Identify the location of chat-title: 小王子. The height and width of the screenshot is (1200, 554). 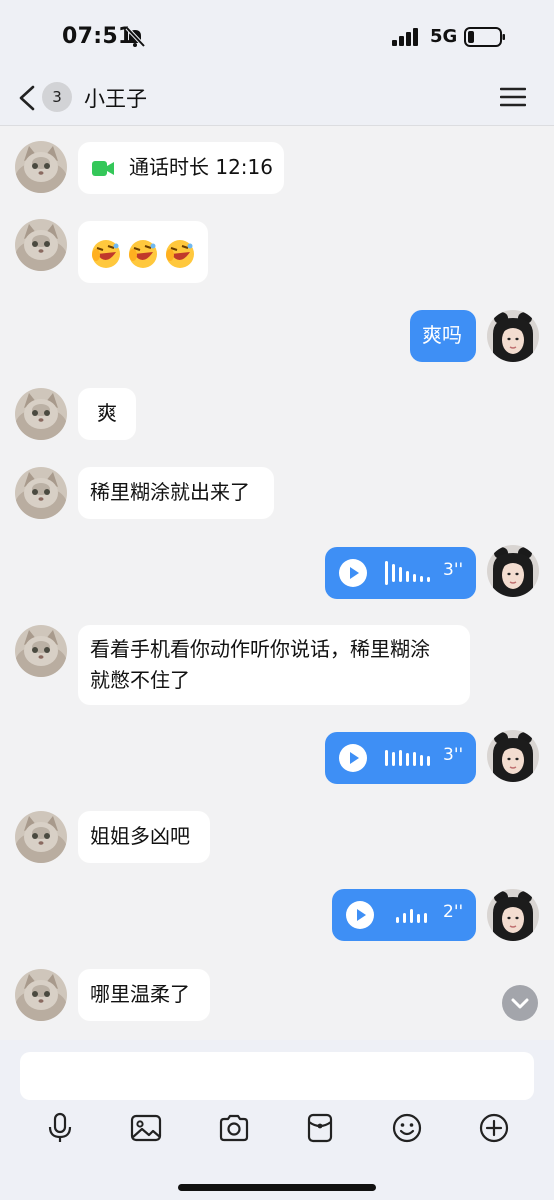
(115, 99).